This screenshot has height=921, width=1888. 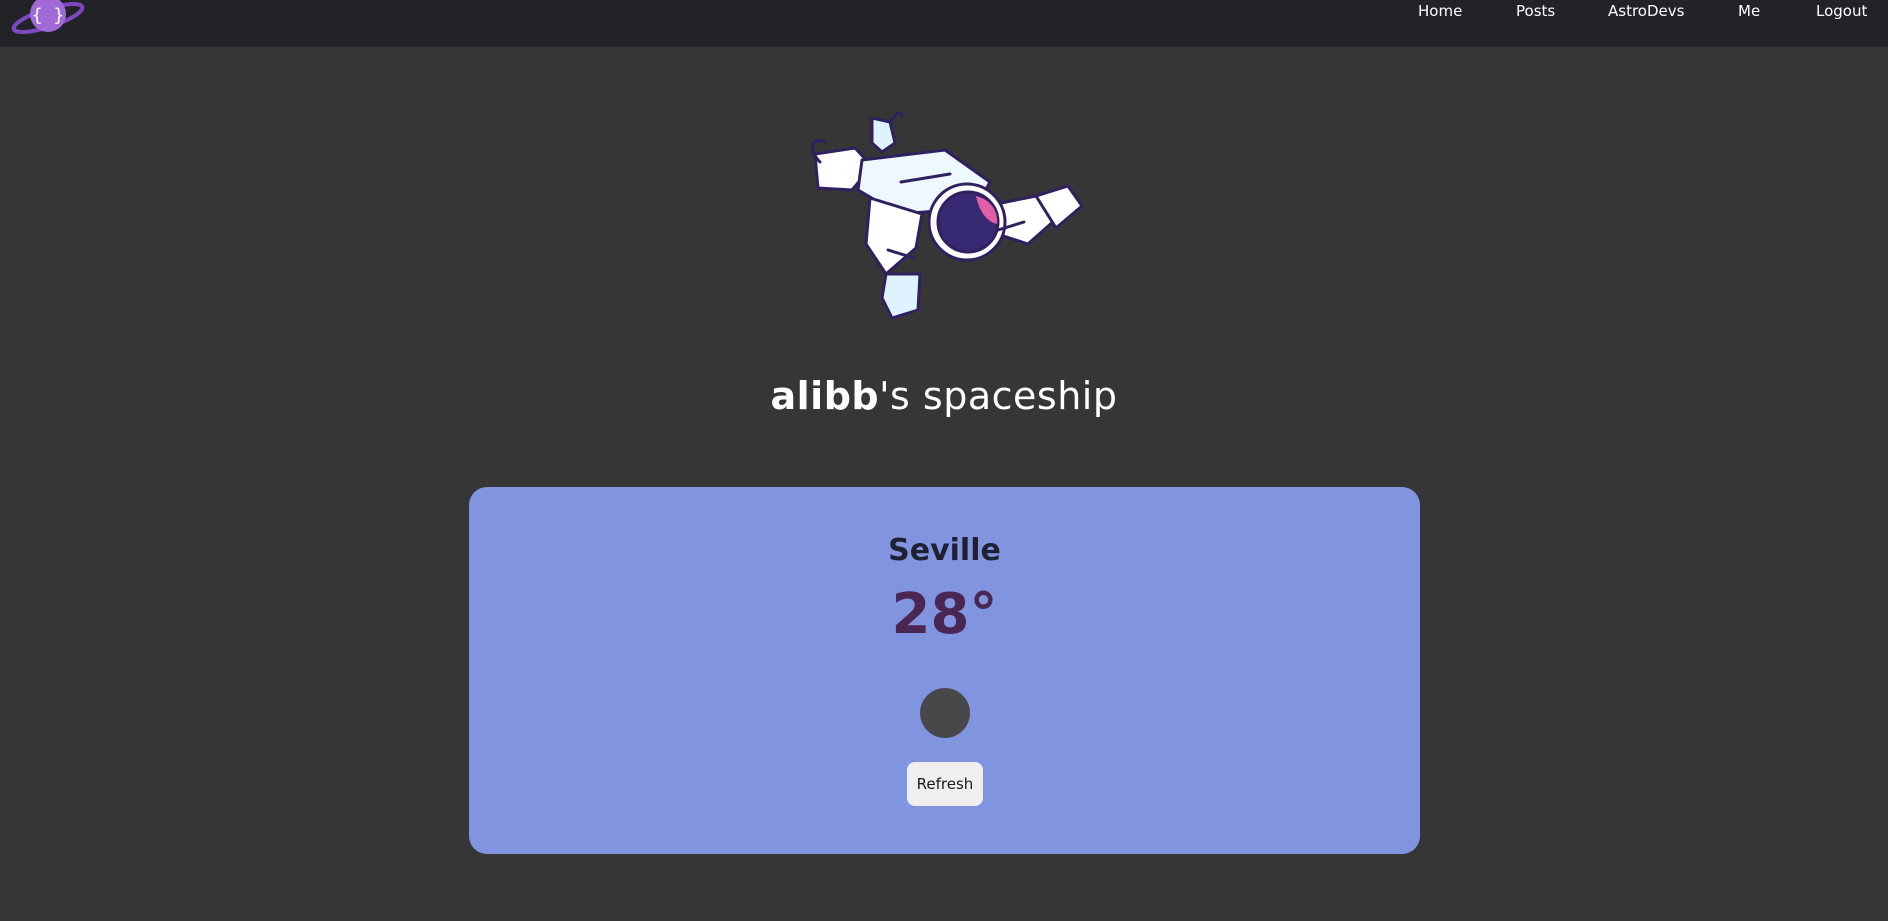 I want to click on nav-astrodevs-link: AstroDevs, so click(x=1646, y=11).